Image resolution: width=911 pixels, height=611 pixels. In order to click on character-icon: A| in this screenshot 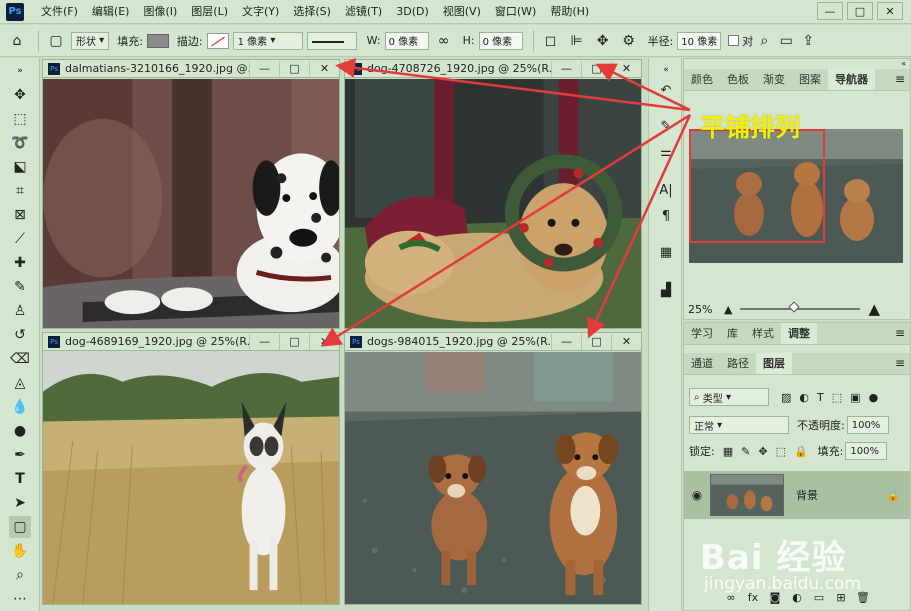, I will do `click(666, 190)`.